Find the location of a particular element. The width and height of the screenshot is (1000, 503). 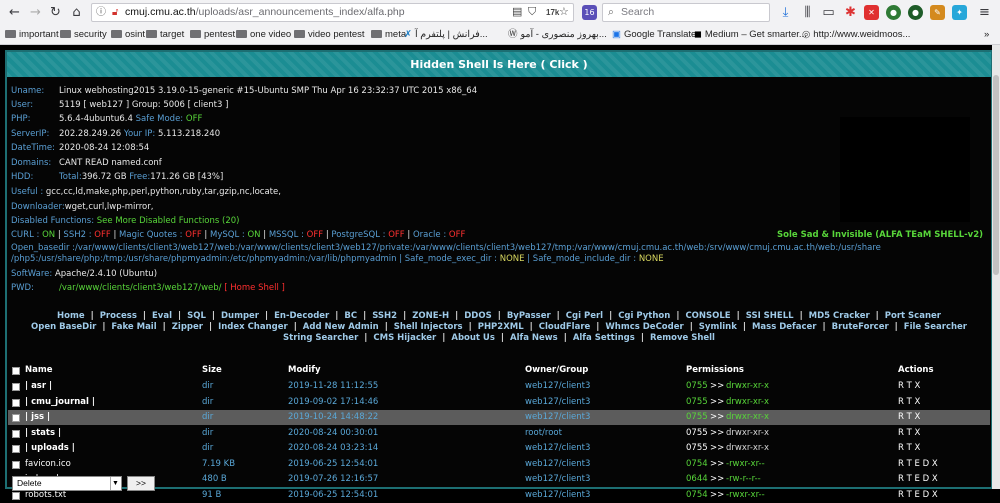

menu-item-cgi-perl: Cgi Perl is located at coordinates (584, 316).